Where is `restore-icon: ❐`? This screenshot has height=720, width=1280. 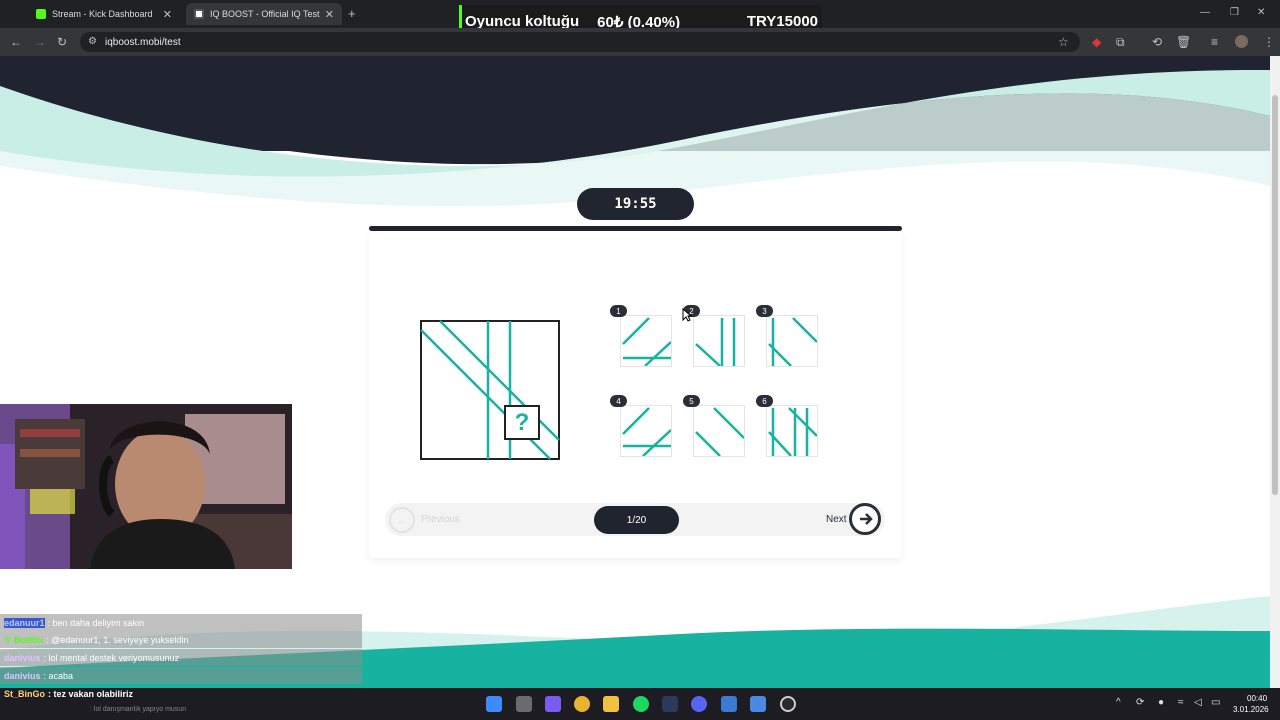 restore-icon: ❐ is located at coordinates (1234, 12).